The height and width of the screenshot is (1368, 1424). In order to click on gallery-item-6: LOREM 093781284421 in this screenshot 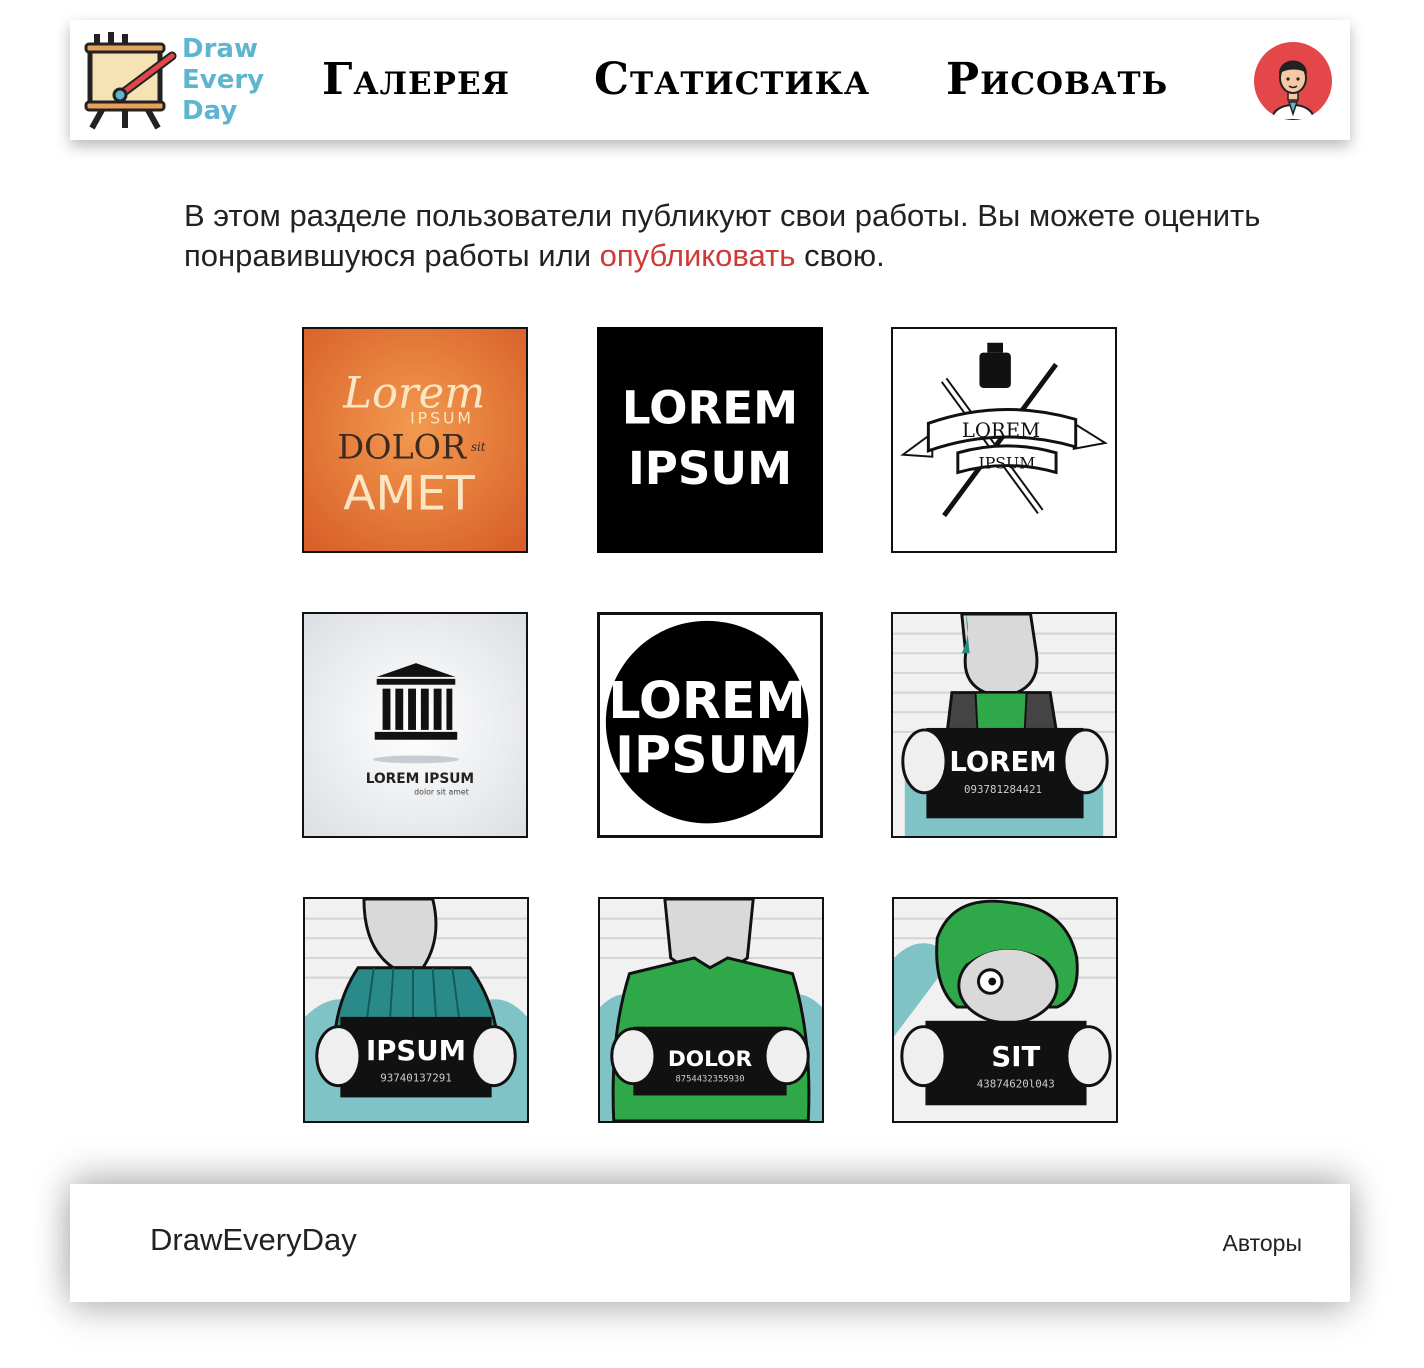, I will do `click(1004, 725)`.